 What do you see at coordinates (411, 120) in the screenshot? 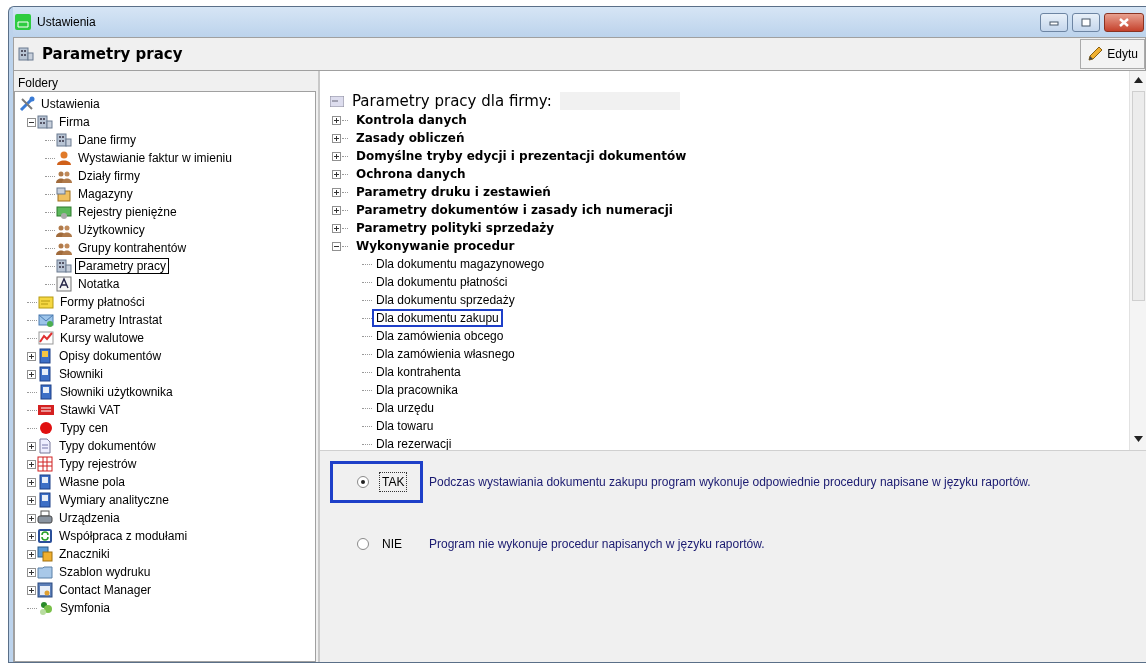
I see `tree-item: Kontrola danych` at bounding box center [411, 120].